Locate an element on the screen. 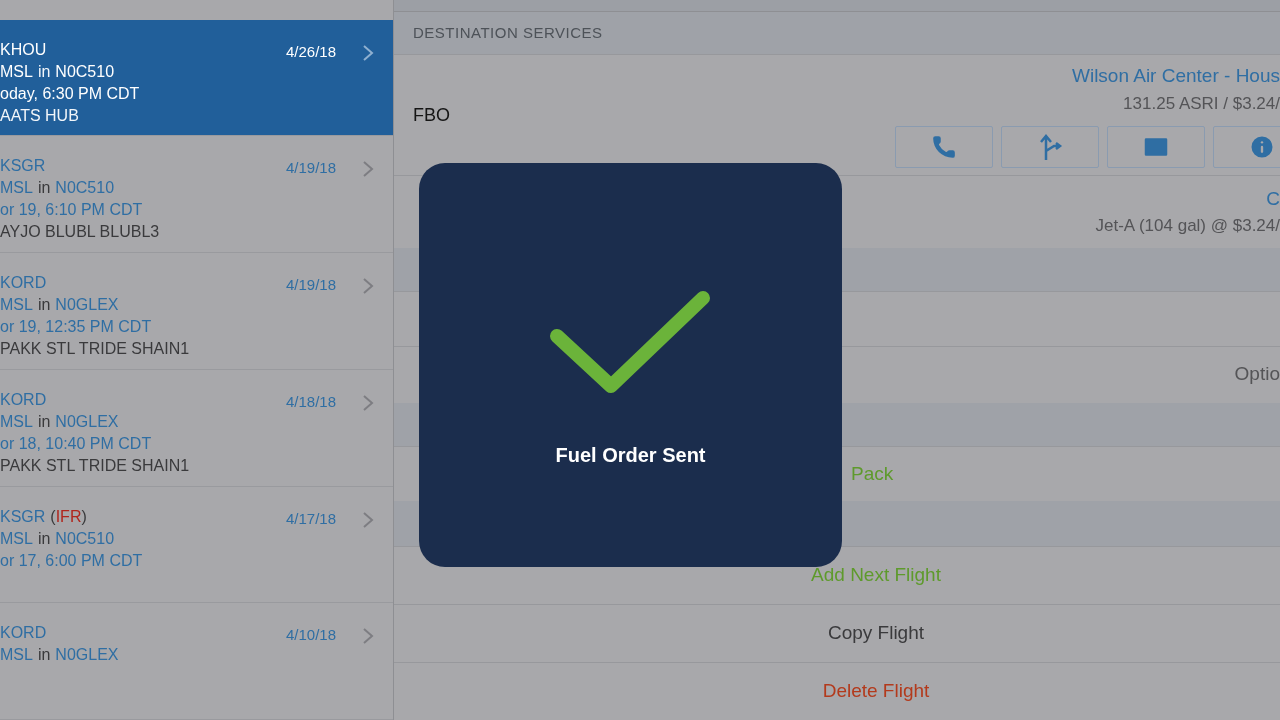 This screenshot has height=720, width=1280. flight-row: KHOU MSL in N0C510 oday, 6:30 PM CDT AATS HUB 4/26/18 is located at coordinates (196, 78).